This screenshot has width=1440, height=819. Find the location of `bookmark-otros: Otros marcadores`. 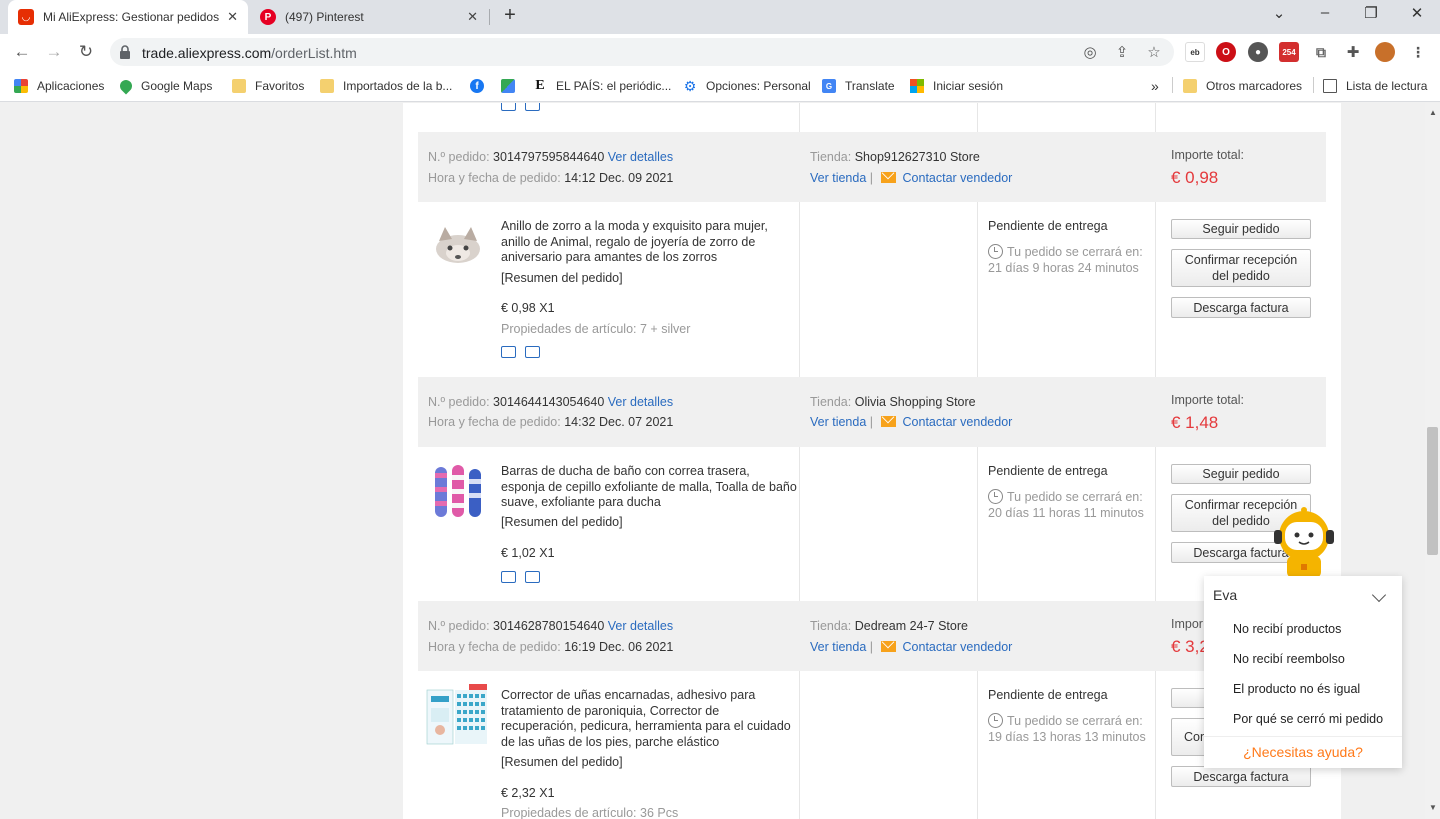

bookmark-otros: Otros marcadores is located at coordinates (1242, 86).